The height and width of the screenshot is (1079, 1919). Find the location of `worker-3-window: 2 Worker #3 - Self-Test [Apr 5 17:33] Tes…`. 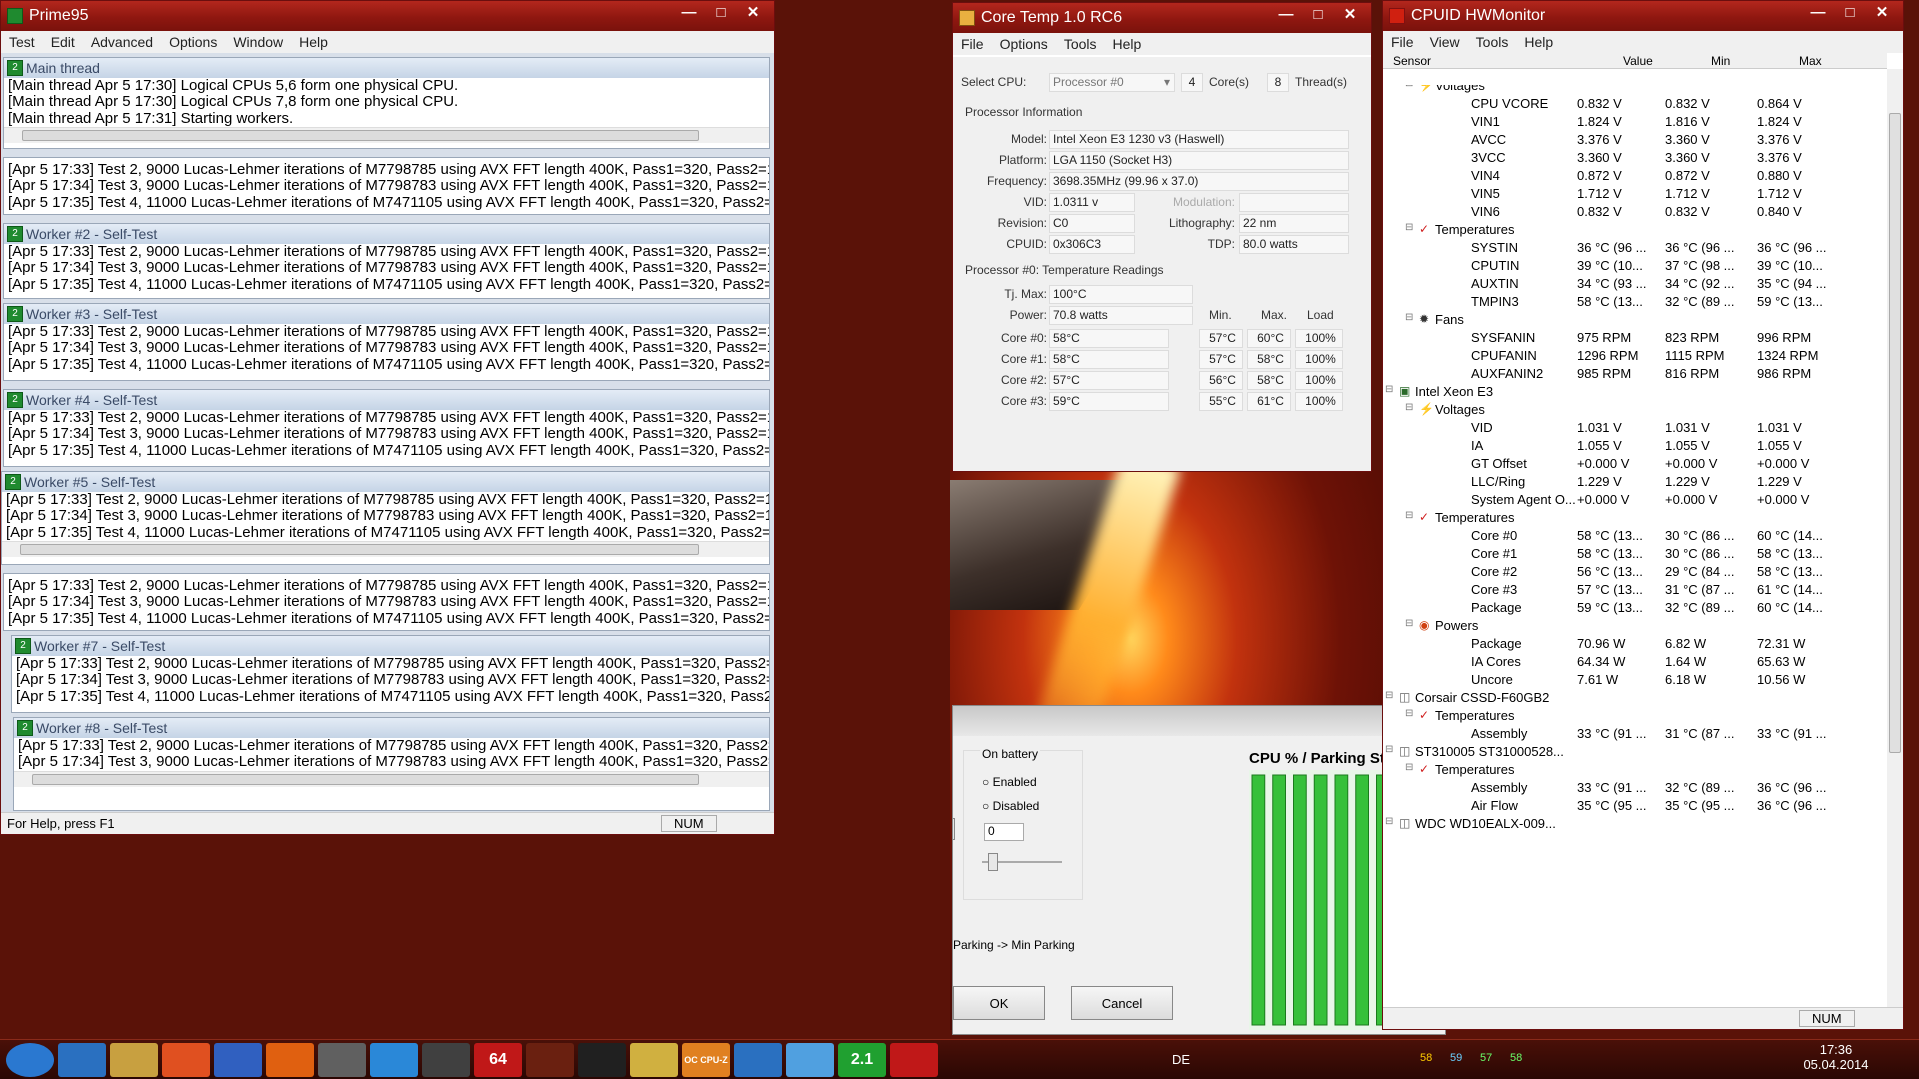

worker-3-window: 2 Worker #3 - Self-Test [Apr 5 17:33] Tes… is located at coordinates (386, 342).